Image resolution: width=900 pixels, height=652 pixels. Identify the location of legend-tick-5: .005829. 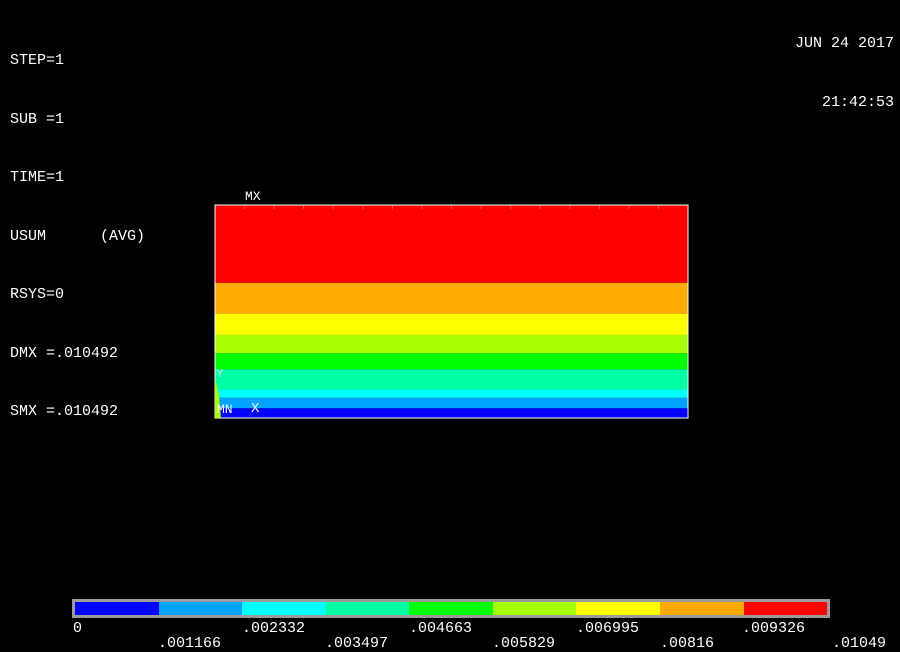
(524, 643).